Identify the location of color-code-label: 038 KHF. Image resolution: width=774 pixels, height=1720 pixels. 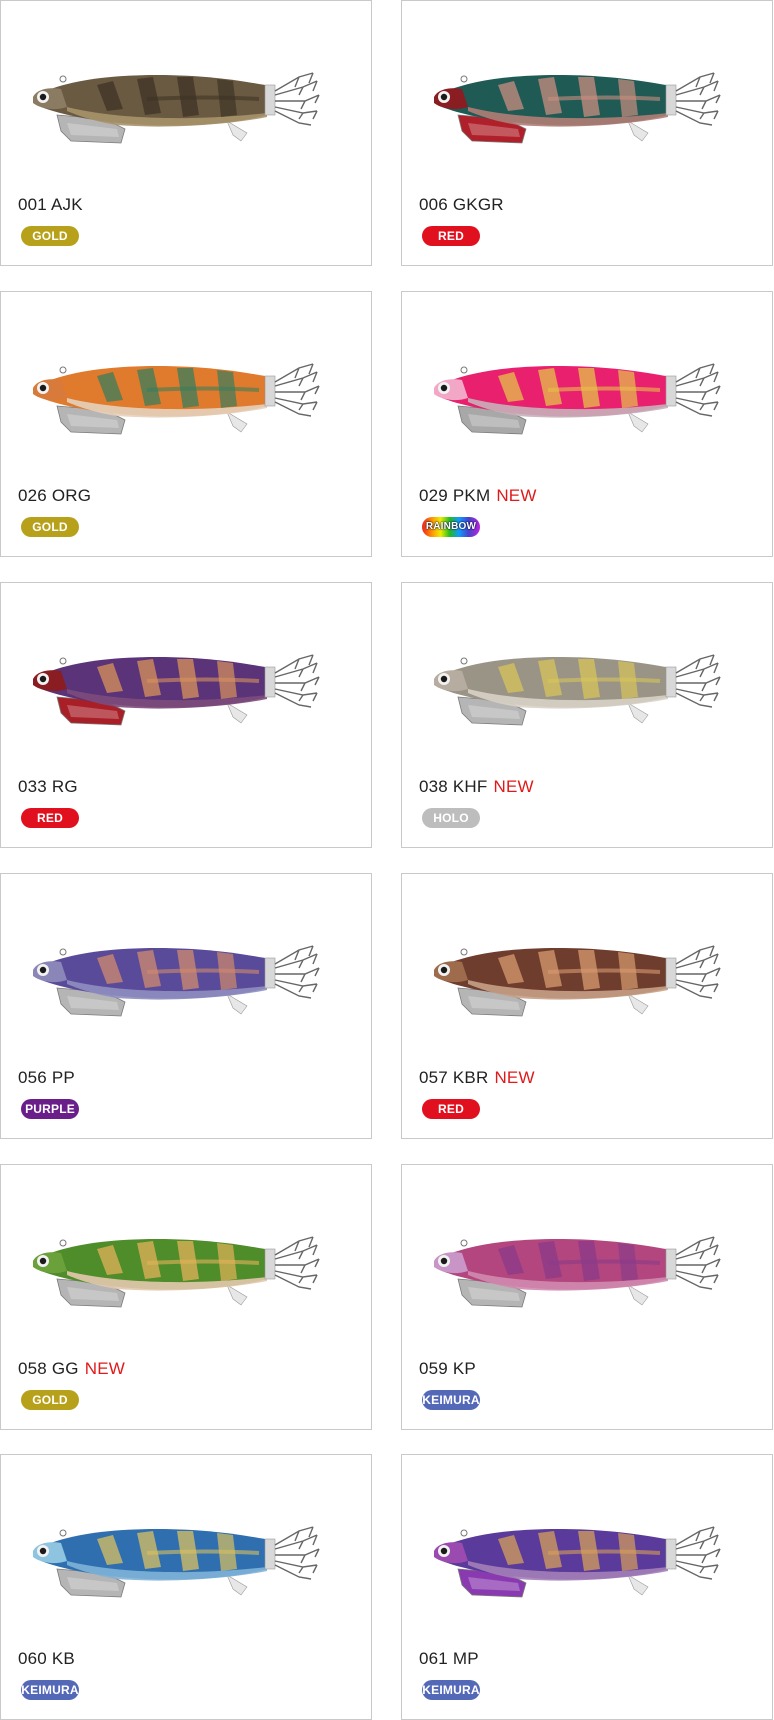
(453, 786).